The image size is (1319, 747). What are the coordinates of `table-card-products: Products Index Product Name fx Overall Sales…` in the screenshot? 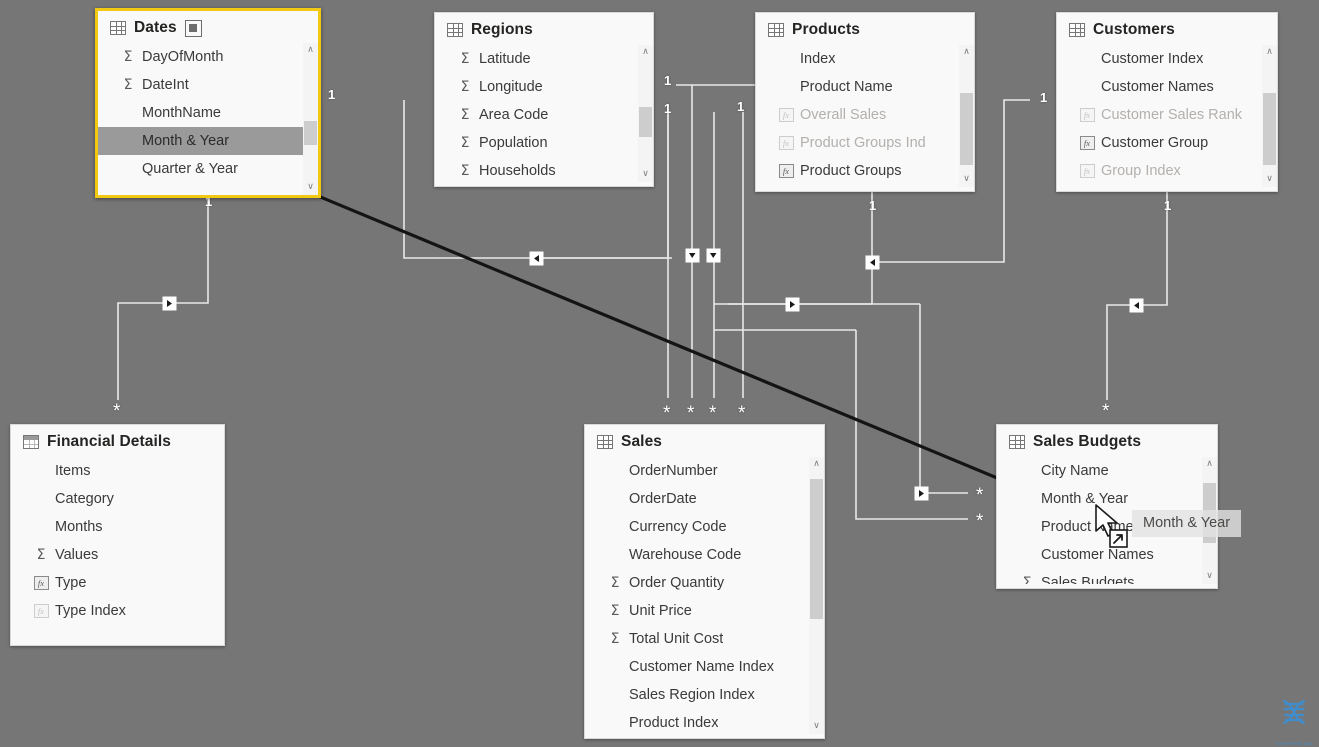 It's located at (865, 102).